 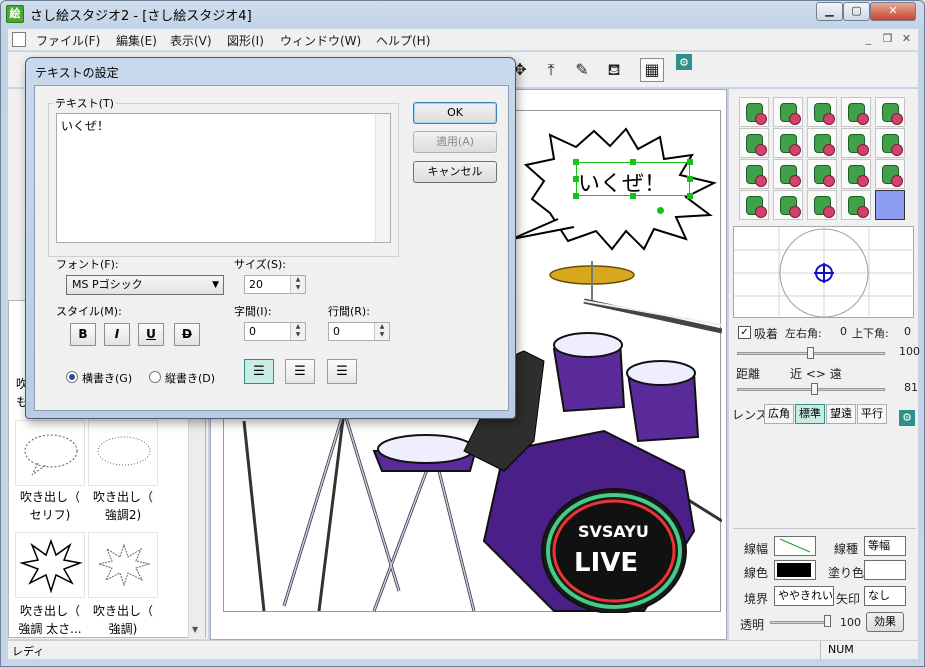 I want to click on camera-settings-icon: ⚙, so click(x=907, y=418).